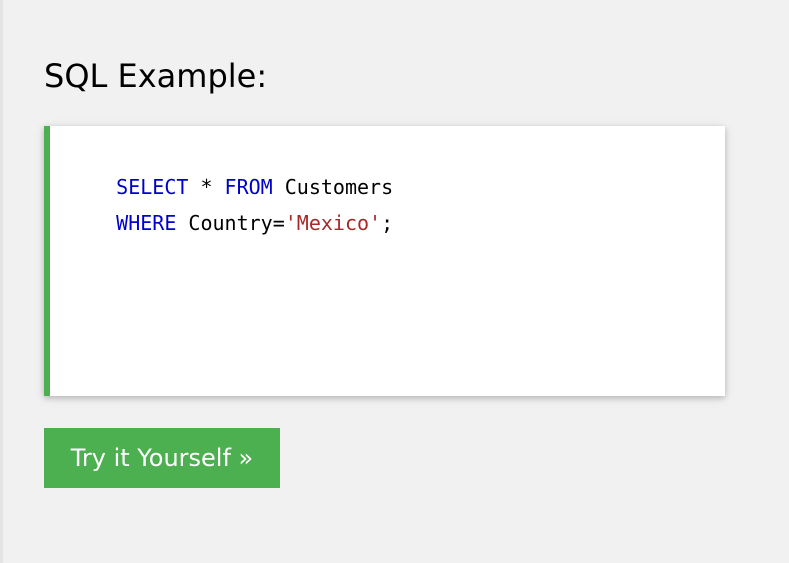 The width and height of the screenshot is (789, 563). What do you see at coordinates (162, 458) in the screenshot?
I see `try-it-yourself-button: Try it Yourself »` at bounding box center [162, 458].